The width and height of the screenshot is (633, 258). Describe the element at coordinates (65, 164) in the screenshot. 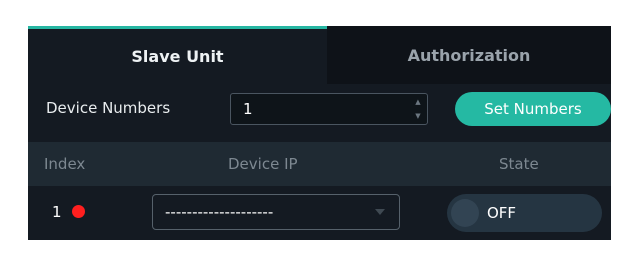

I see `column-header-index: Index` at that location.